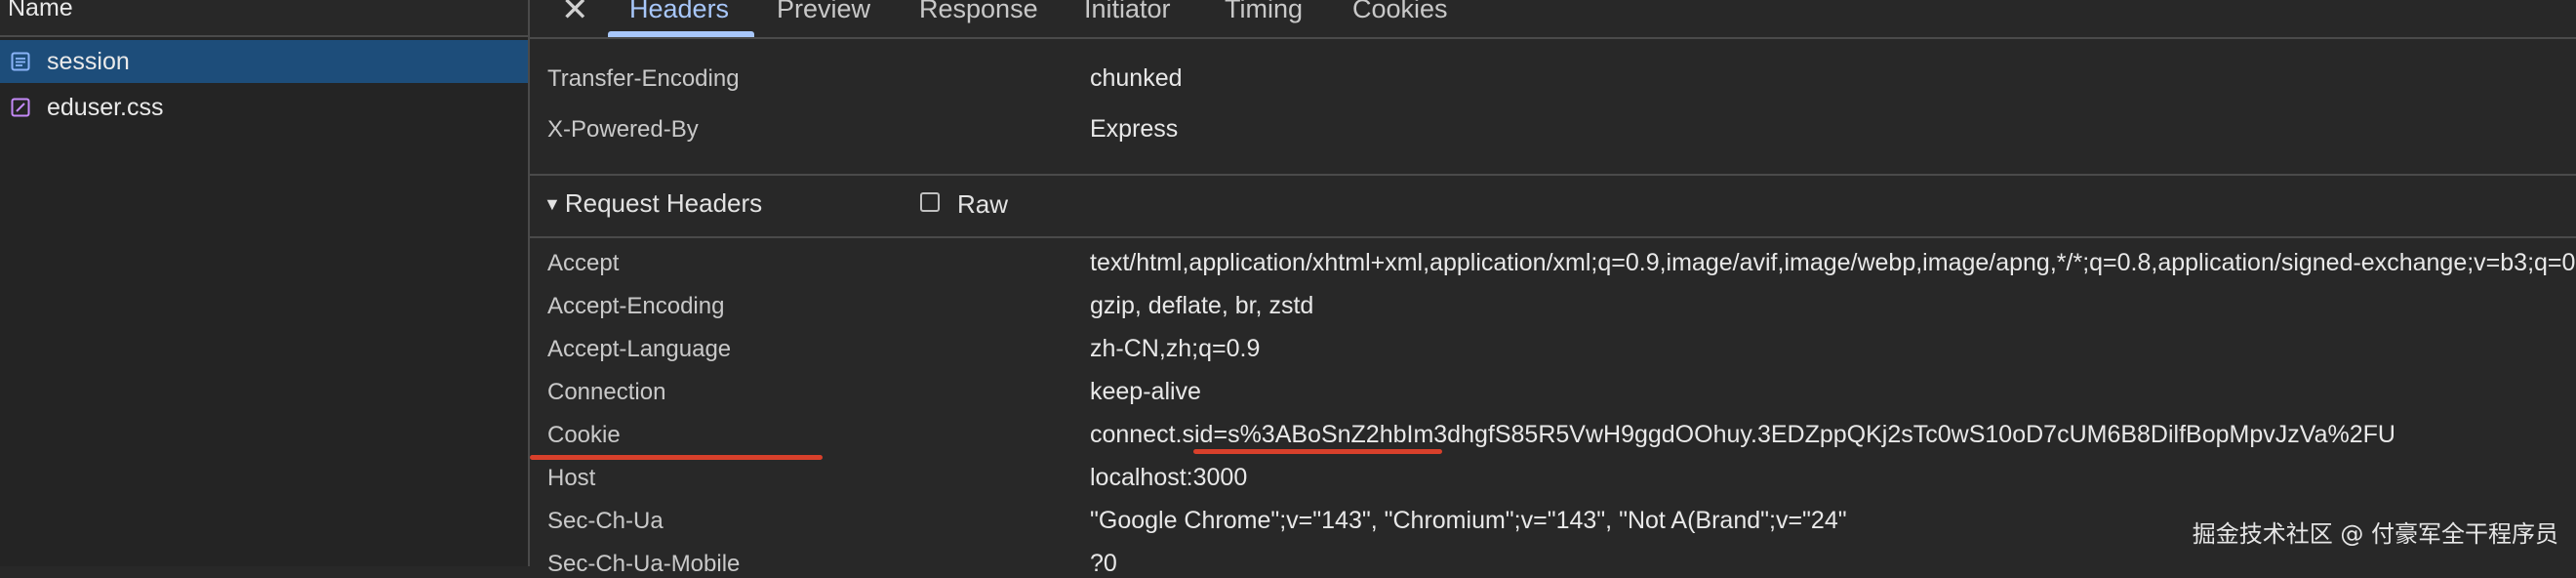  I want to click on name-column-header: Name, so click(264, 18).